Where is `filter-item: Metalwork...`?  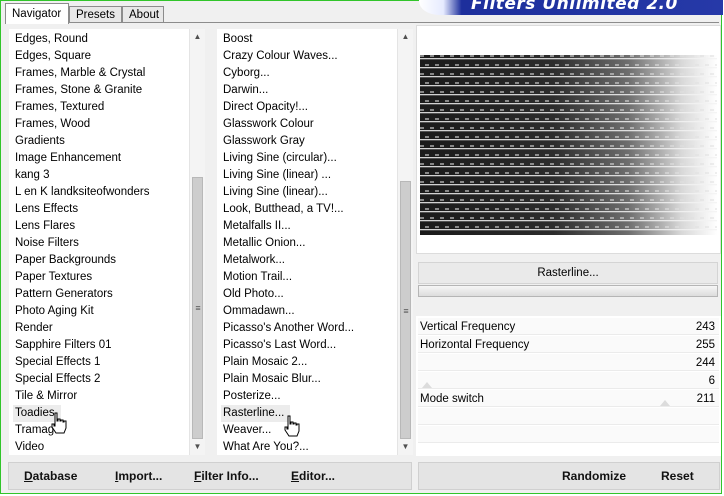 filter-item: Metalwork... is located at coordinates (254, 260).